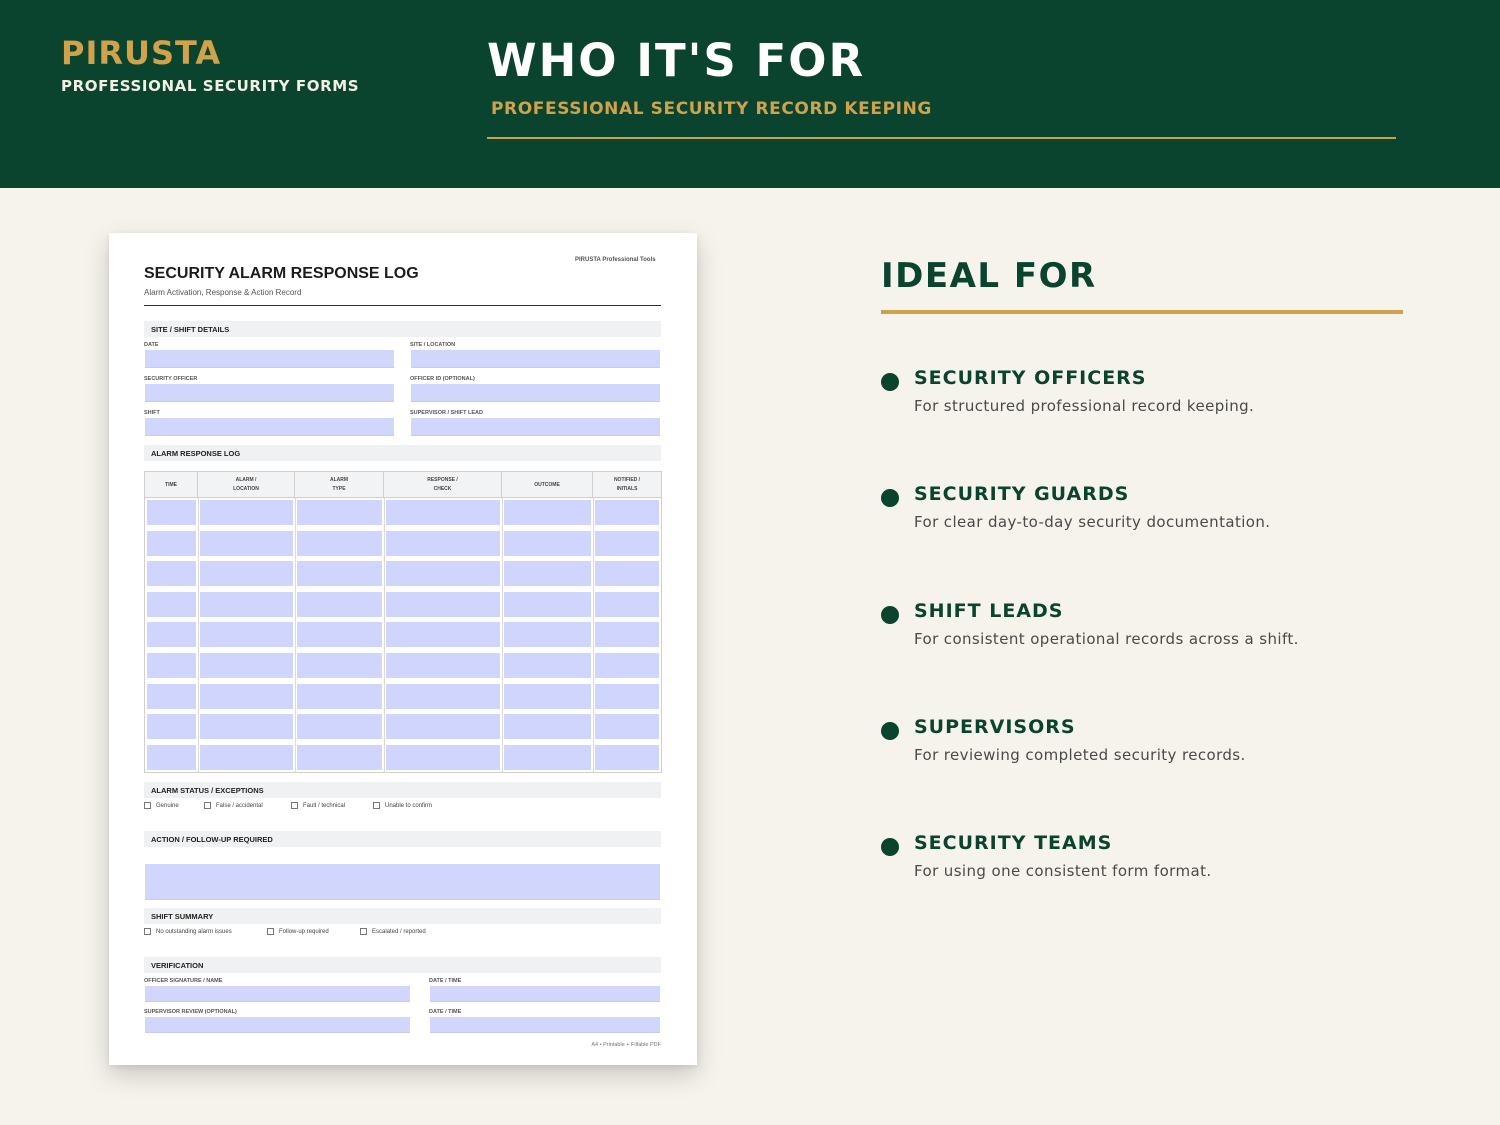 The height and width of the screenshot is (1125, 1500). I want to click on supervisor-review-field, so click(277, 1025).